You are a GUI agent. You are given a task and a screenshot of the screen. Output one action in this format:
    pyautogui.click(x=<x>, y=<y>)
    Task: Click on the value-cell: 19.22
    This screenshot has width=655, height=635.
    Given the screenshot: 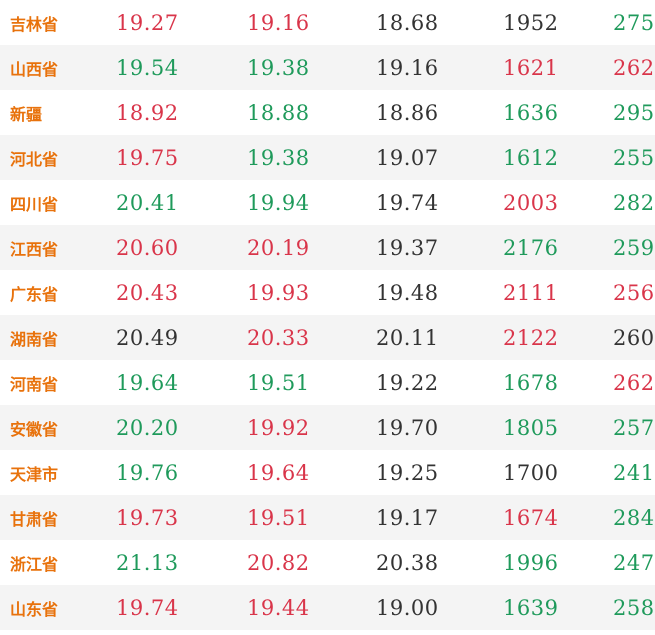 What is the action you would take?
    pyautogui.click(x=407, y=382)
    